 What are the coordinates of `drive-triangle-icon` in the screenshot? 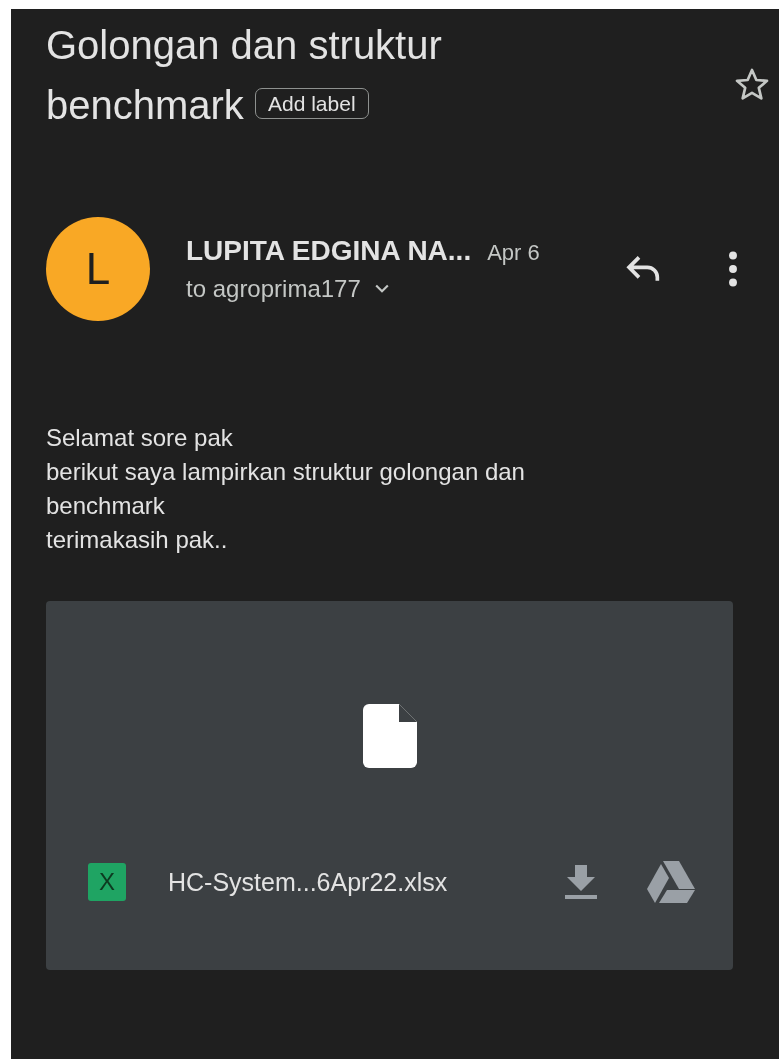 It's located at (671, 882).